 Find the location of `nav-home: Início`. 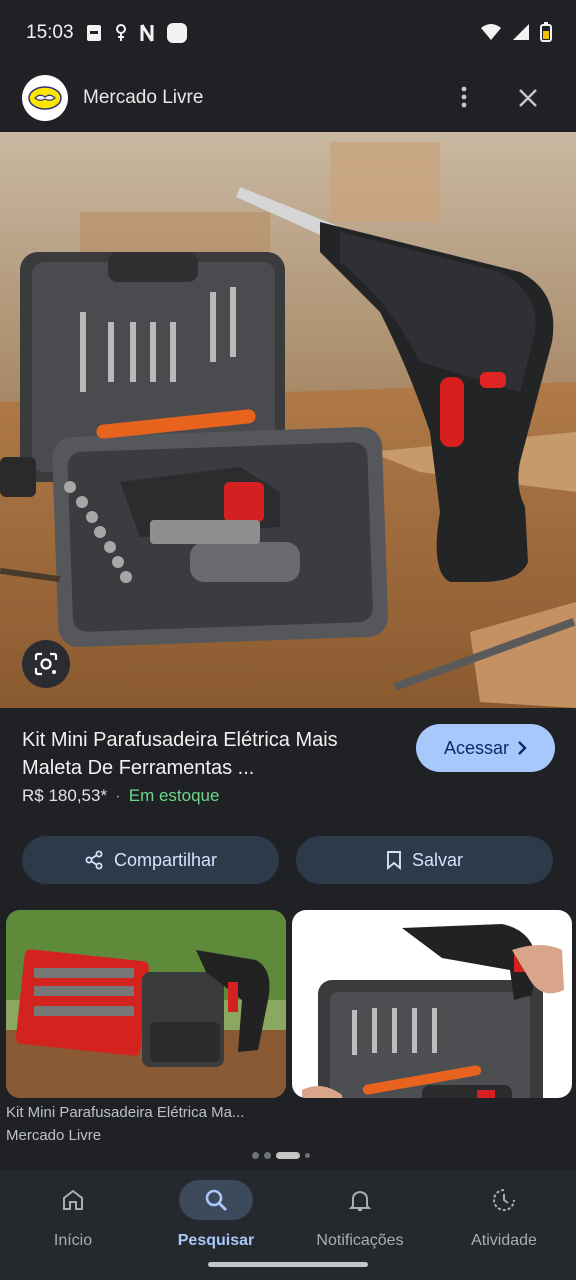

nav-home: Início is located at coordinates (73, 1218).